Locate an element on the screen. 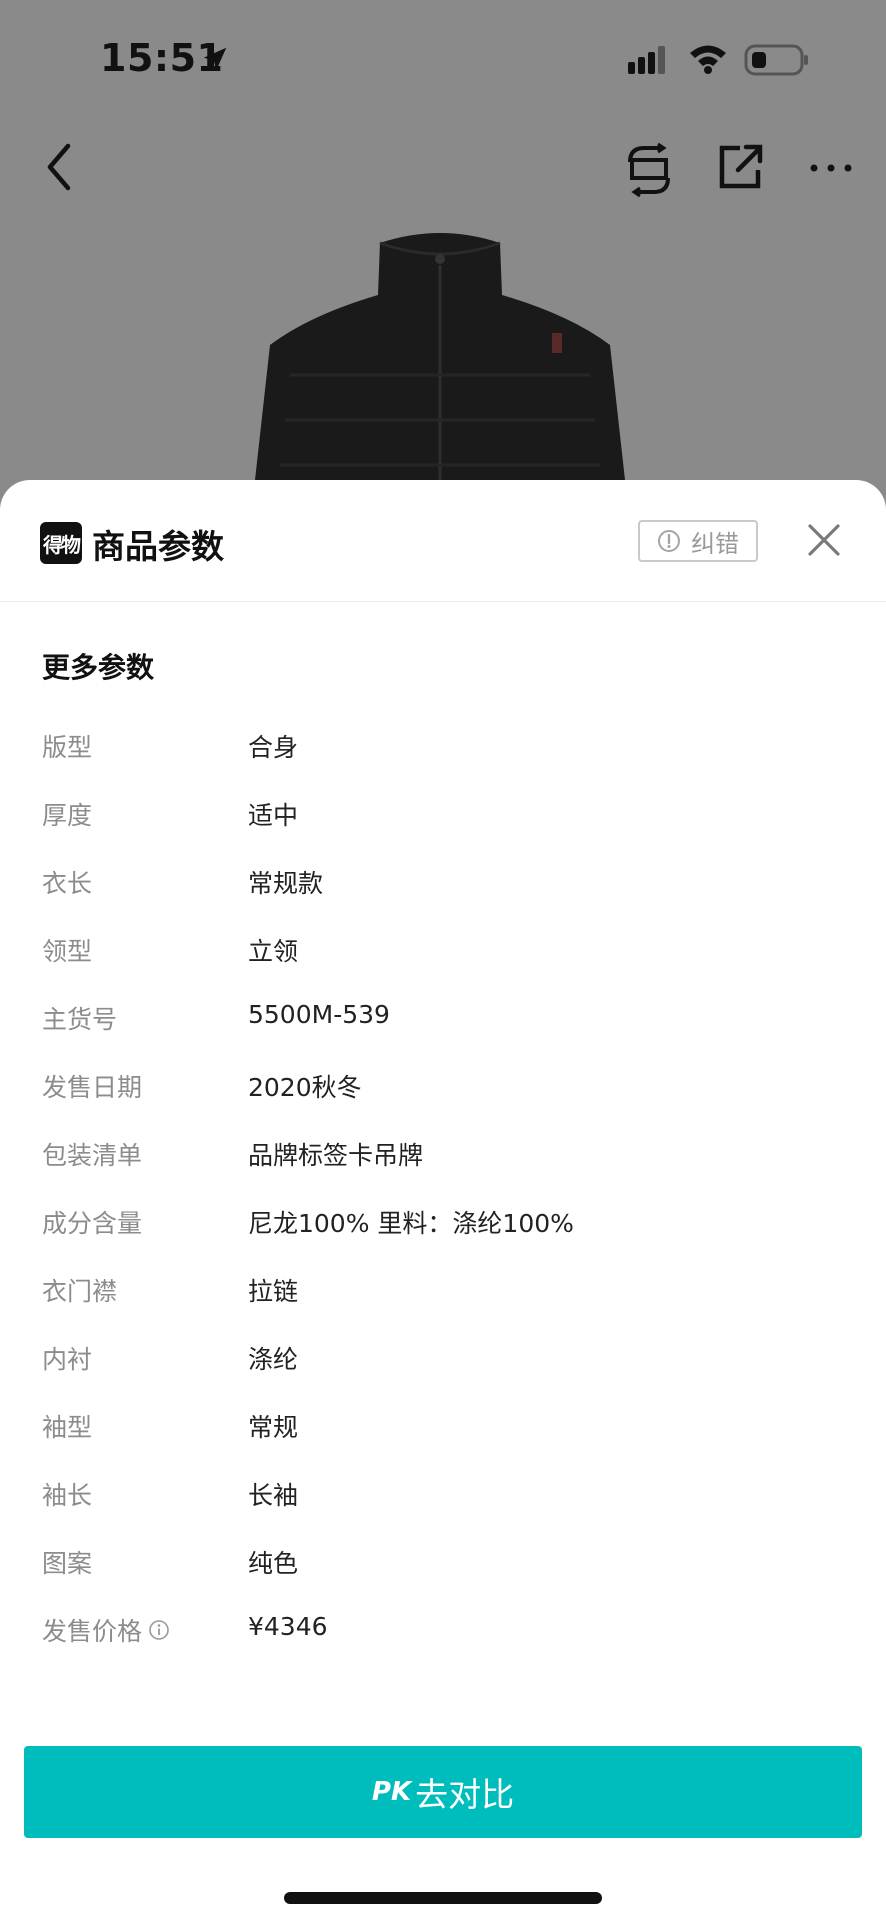 Image resolution: width=886 pixels, height=1920 pixels. param-value: 尼龙100% 里料：涤纶100% is located at coordinates (411, 1223).